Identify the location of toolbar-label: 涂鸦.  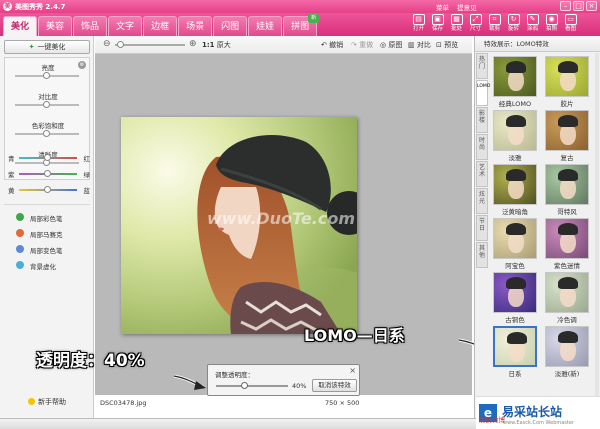
(532, 29).